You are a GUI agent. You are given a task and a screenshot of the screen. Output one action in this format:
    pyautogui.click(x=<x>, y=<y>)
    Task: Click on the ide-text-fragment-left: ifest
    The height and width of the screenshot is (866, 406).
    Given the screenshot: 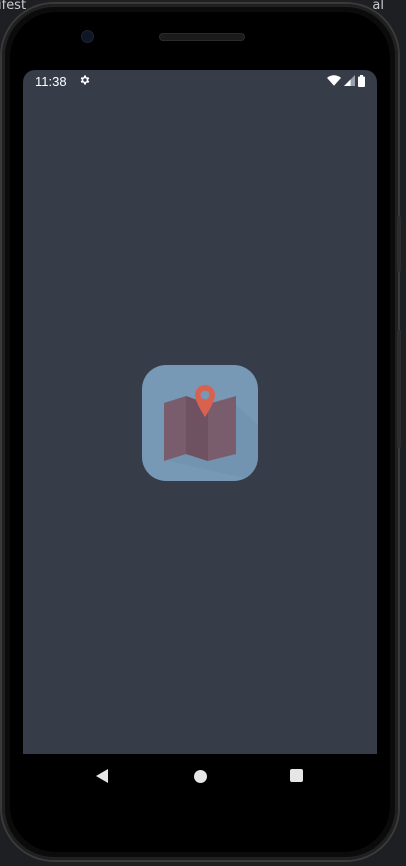 What is the action you would take?
    pyautogui.click(x=13, y=6)
    